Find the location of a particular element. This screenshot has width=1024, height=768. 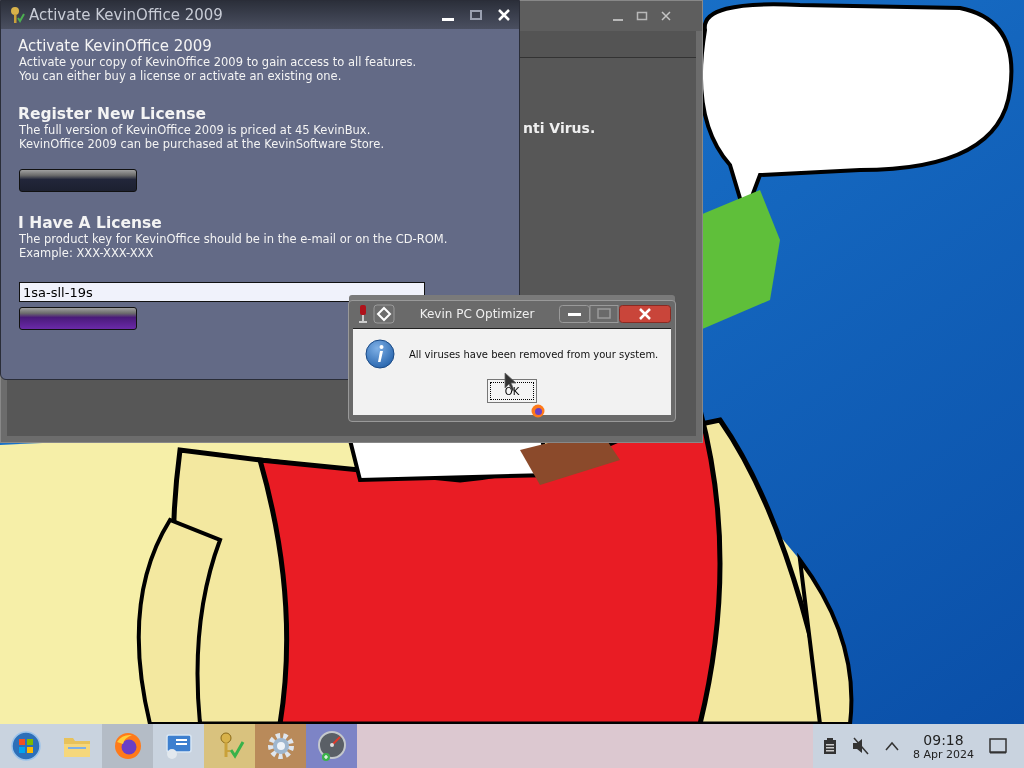

app-icon is located at coordinates (363, 313).